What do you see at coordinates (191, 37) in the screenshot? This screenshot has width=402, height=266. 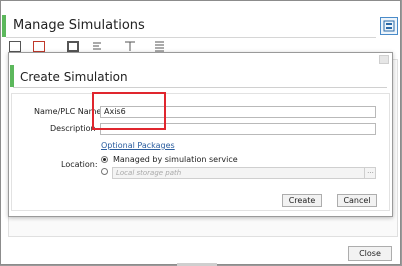 I see `outer-title-divider` at bounding box center [191, 37].